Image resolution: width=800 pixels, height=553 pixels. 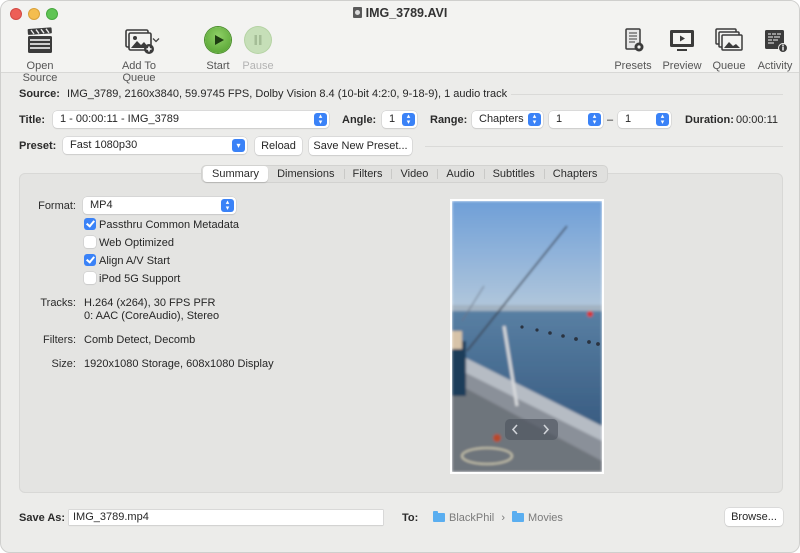 I want to click on add-to-queue-label: Add To Queue, so click(x=139, y=72).